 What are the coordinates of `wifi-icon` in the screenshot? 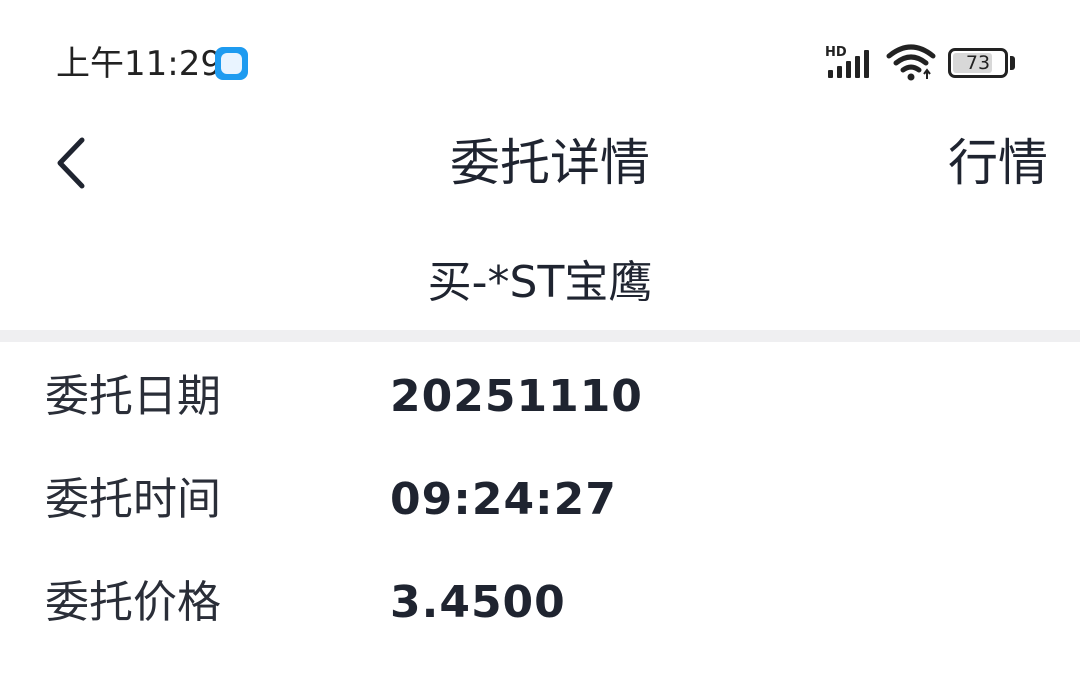 It's located at (911, 62).